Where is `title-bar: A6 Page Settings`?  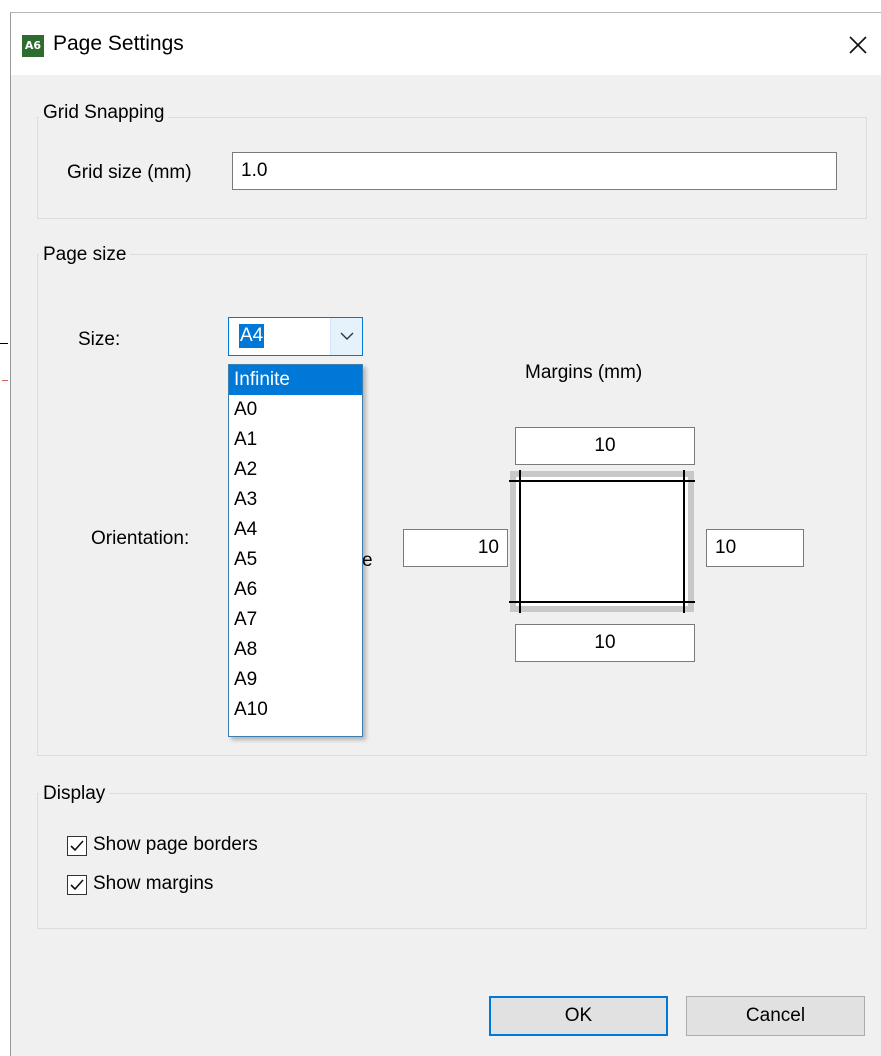
title-bar: A6 Page Settings is located at coordinates (446, 44).